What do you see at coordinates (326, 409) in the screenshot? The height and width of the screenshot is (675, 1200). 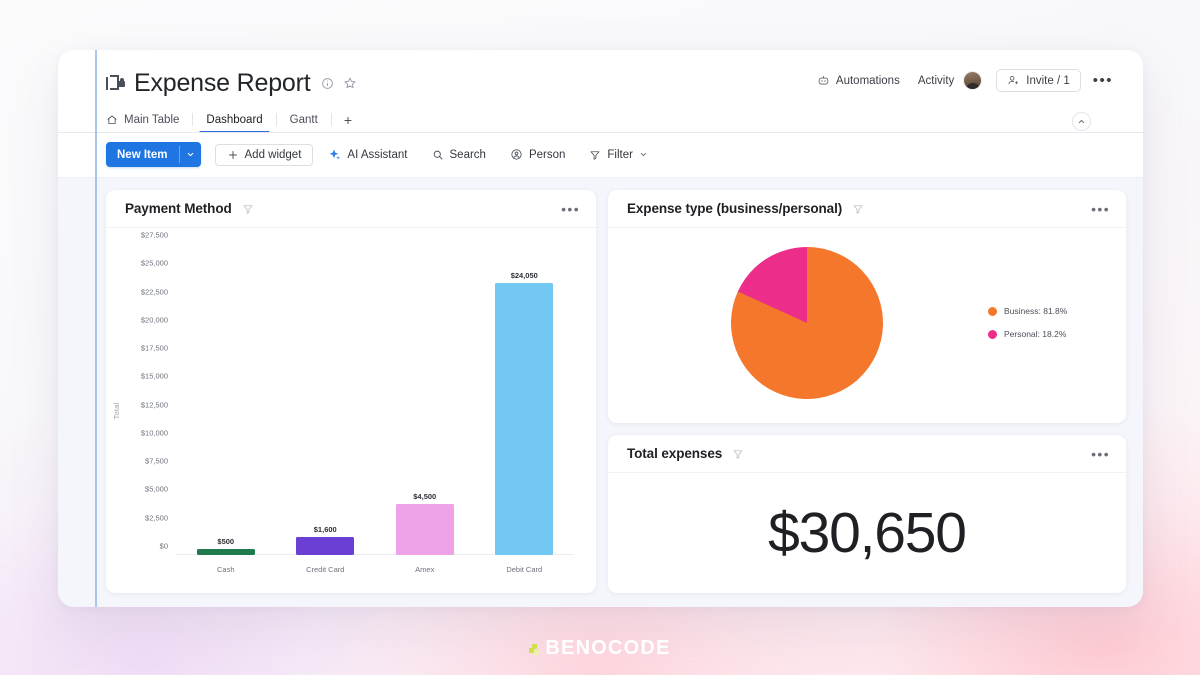 I see `bar-group: $1,600 Credit Card` at bounding box center [326, 409].